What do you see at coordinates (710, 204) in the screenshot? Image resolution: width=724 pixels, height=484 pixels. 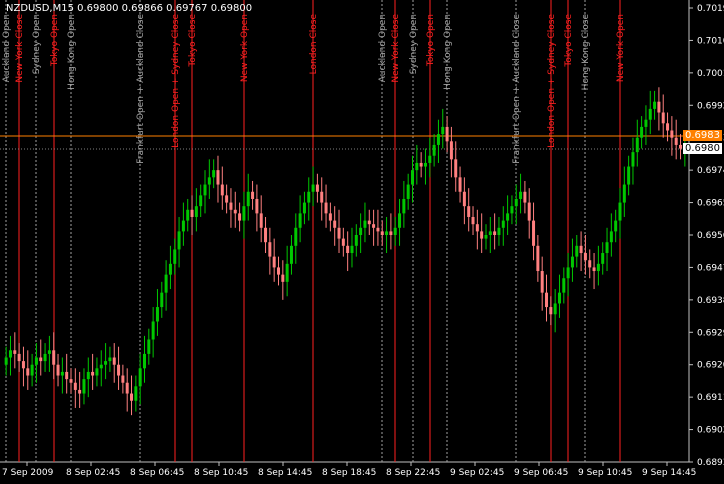 I see `price-tick-label: 0.6965` at bounding box center [710, 204].